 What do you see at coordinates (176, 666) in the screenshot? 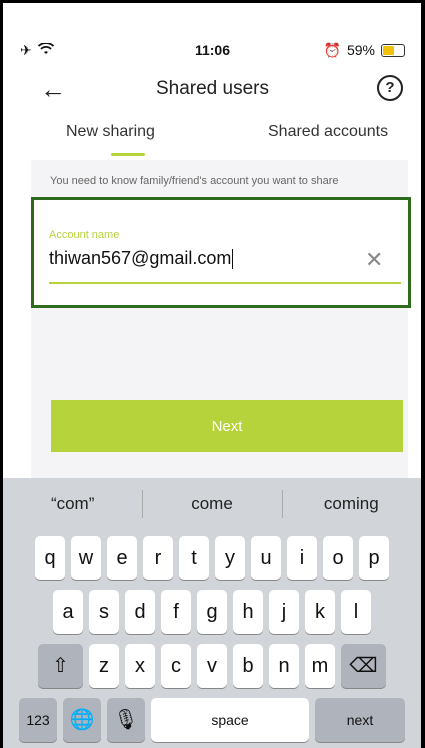
I see `key: c` at bounding box center [176, 666].